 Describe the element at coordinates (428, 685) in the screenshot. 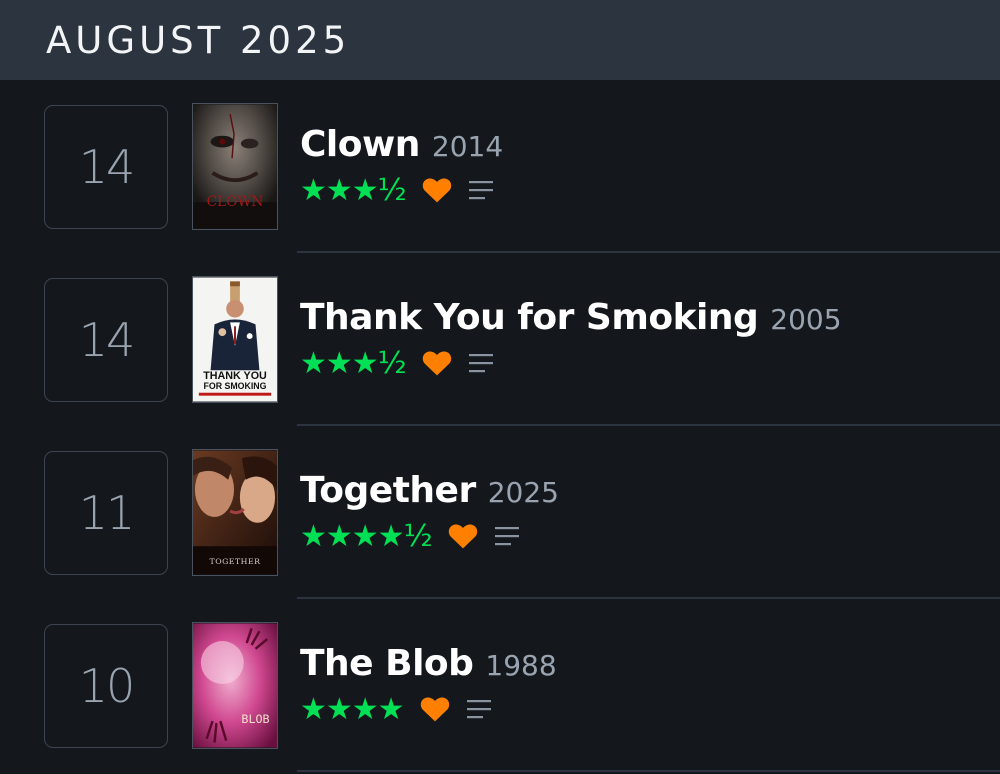

I see `film-info: The Blob 1988 ★★★★` at that location.